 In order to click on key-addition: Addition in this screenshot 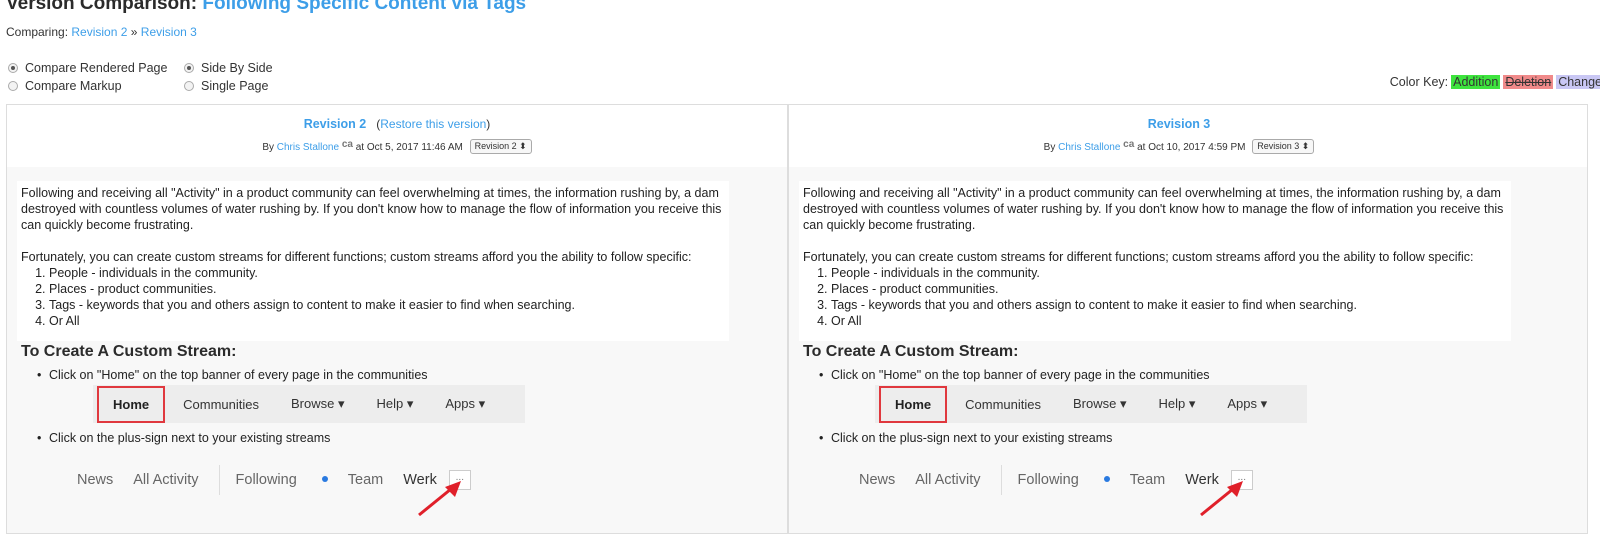, I will do `click(1476, 82)`.